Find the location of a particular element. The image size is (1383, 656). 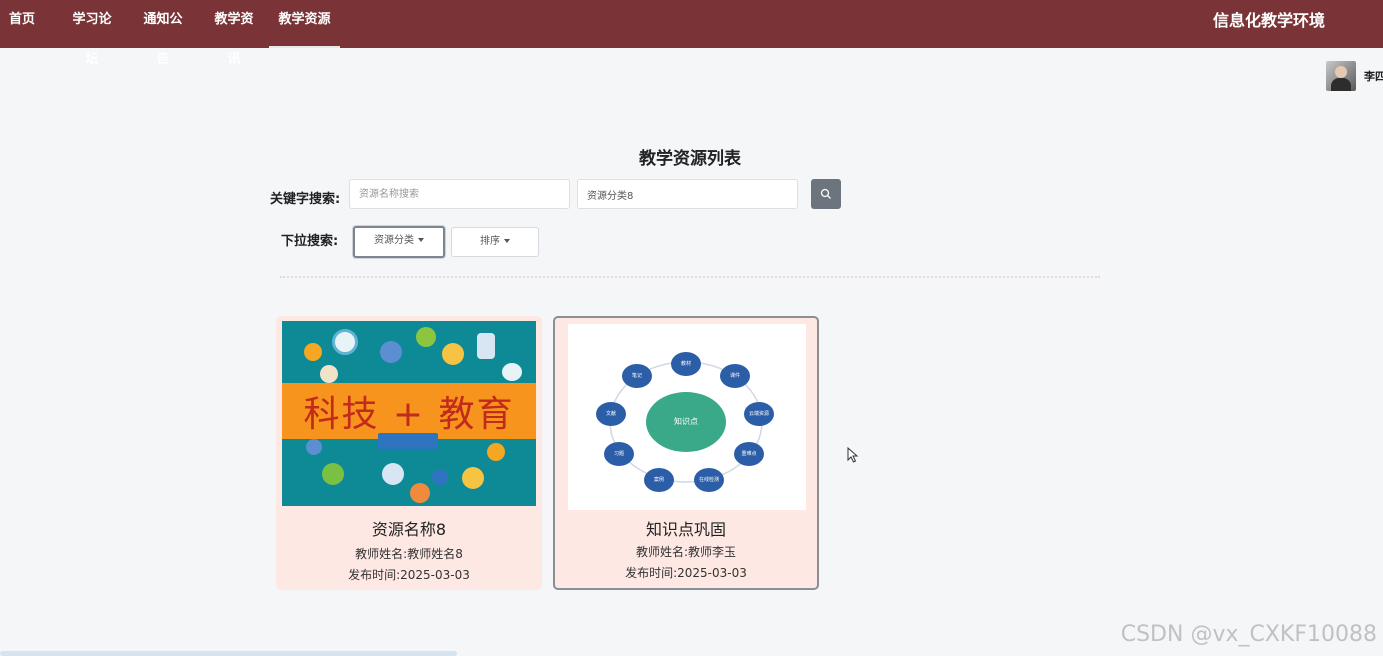

keyword-search-label: 关键字搜索: is located at coordinates (305, 199).